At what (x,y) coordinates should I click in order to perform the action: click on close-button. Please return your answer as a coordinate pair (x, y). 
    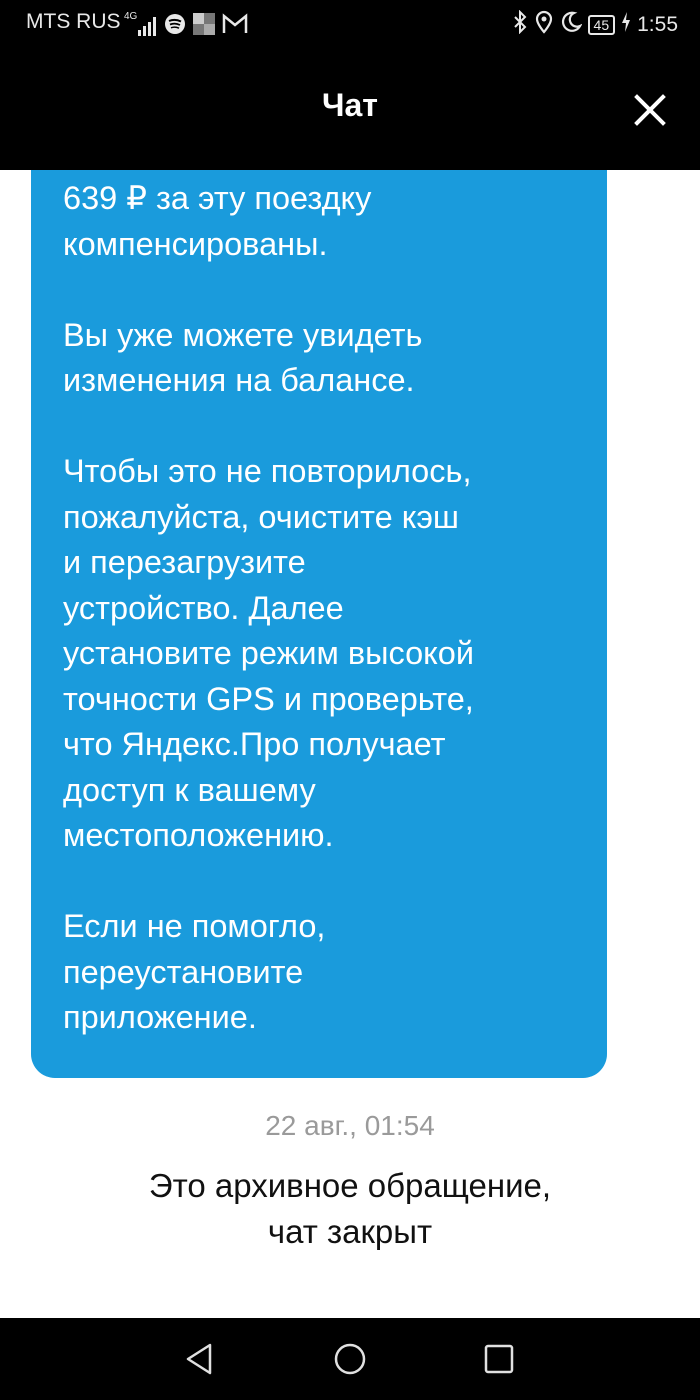
    Looking at the image, I should click on (650, 110).